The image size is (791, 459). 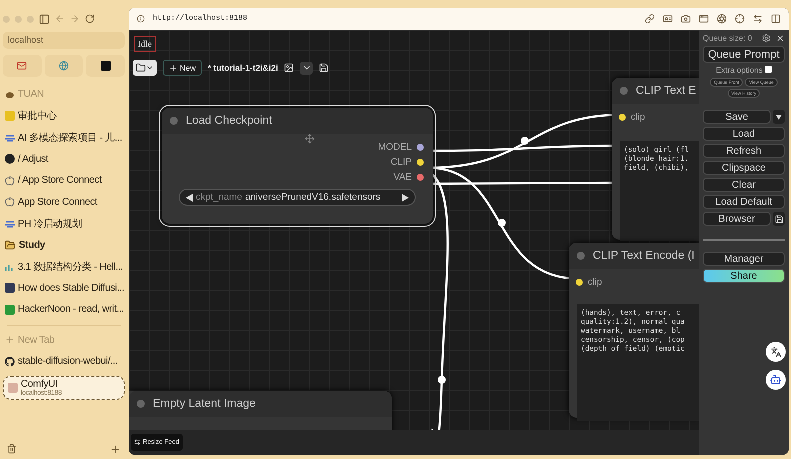 What do you see at coordinates (145, 68) in the screenshot?
I see `folder-button` at bounding box center [145, 68].